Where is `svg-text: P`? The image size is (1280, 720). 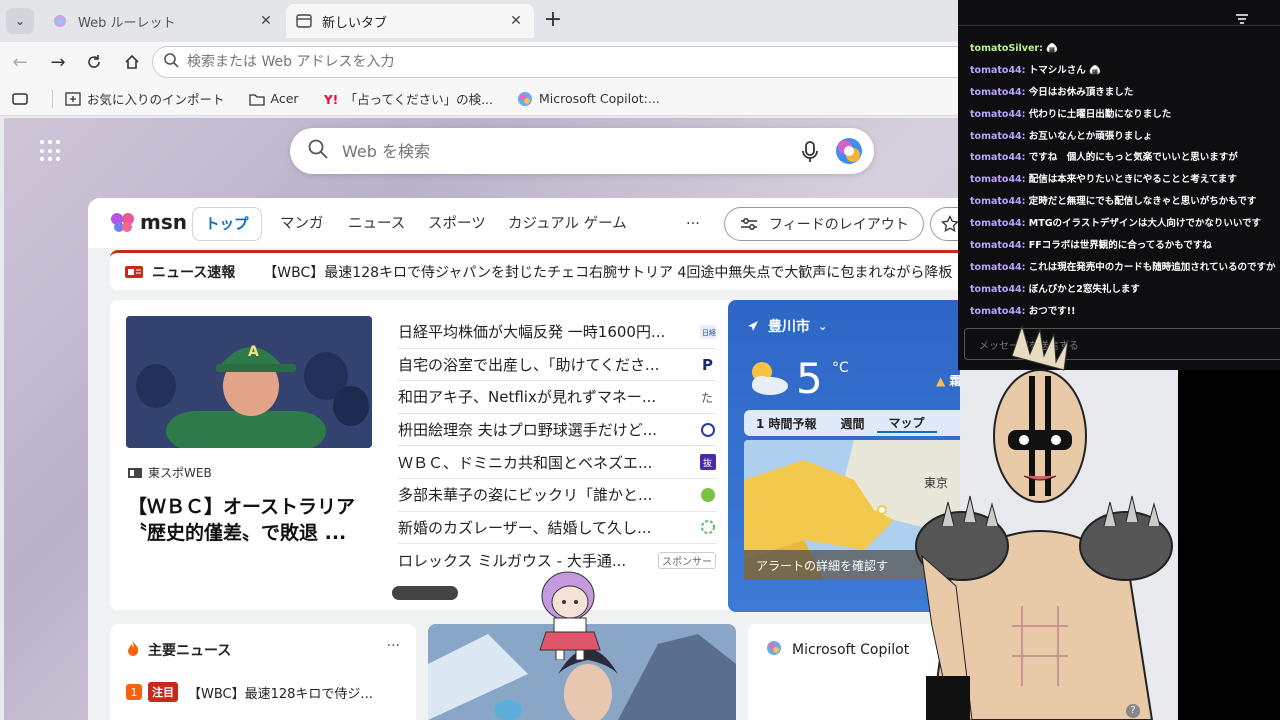
svg-text: P is located at coordinates (707, 364).